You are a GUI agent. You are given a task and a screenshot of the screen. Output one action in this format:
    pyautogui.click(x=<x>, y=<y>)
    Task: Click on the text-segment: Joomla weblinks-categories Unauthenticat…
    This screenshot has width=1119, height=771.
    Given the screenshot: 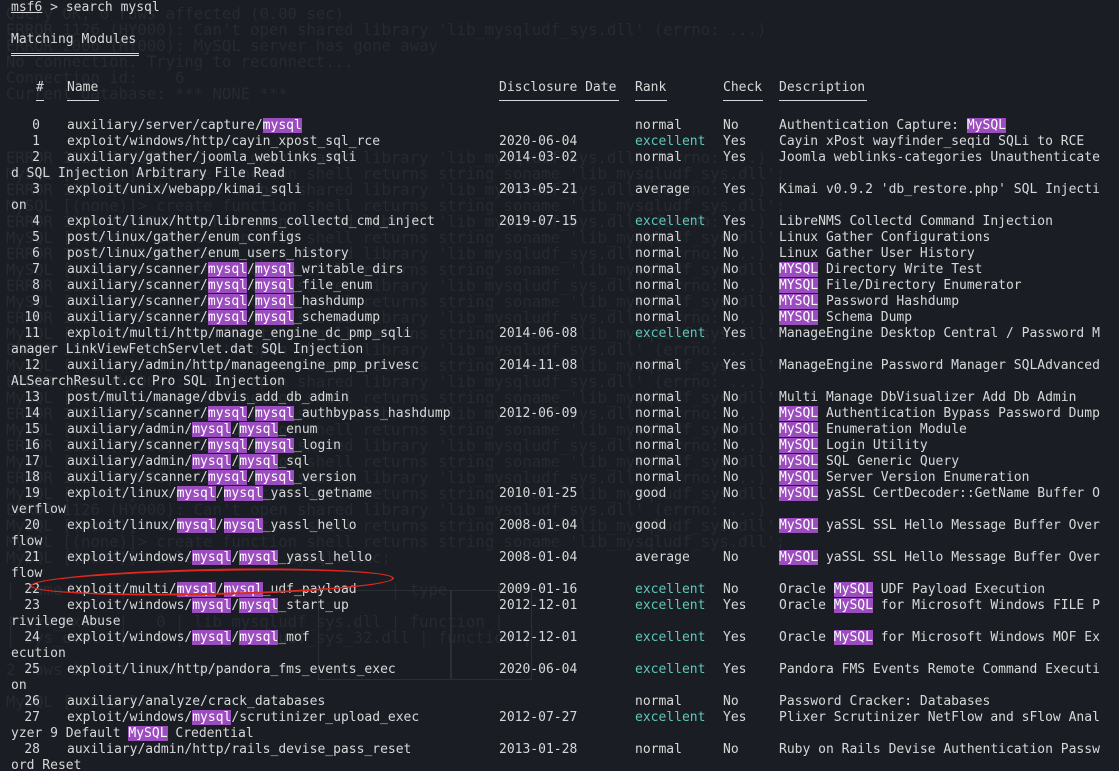 What is the action you would take?
    pyautogui.click(x=939, y=157)
    